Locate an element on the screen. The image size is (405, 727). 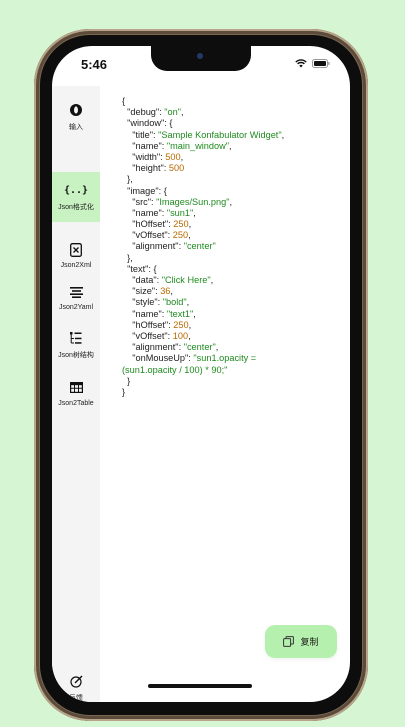
code-token: "size": is located at coordinates (141, 291).